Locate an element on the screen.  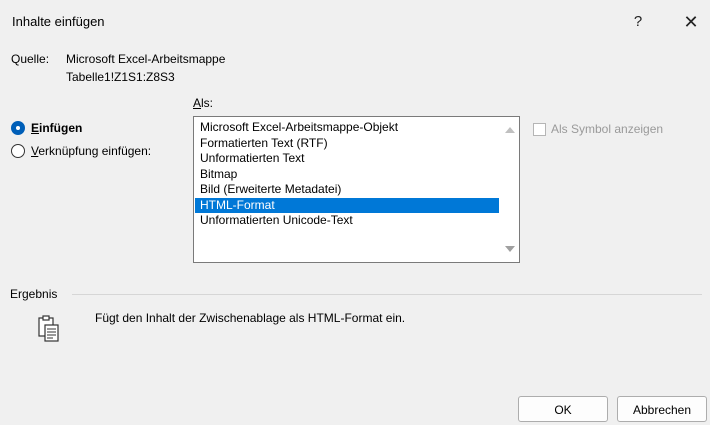
radio-paste-label: Einfügen is located at coordinates (56, 128).